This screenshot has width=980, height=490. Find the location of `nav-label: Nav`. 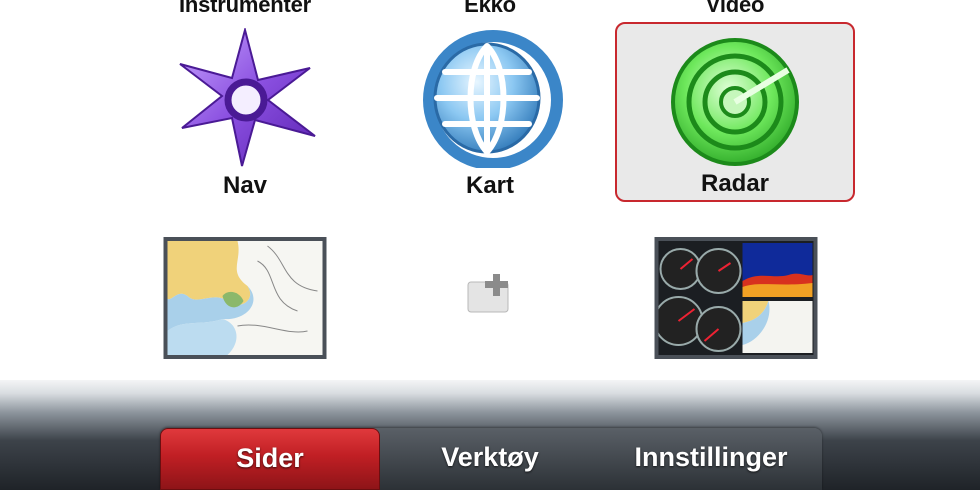

nav-label: Nav is located at coordinates (245, 185).